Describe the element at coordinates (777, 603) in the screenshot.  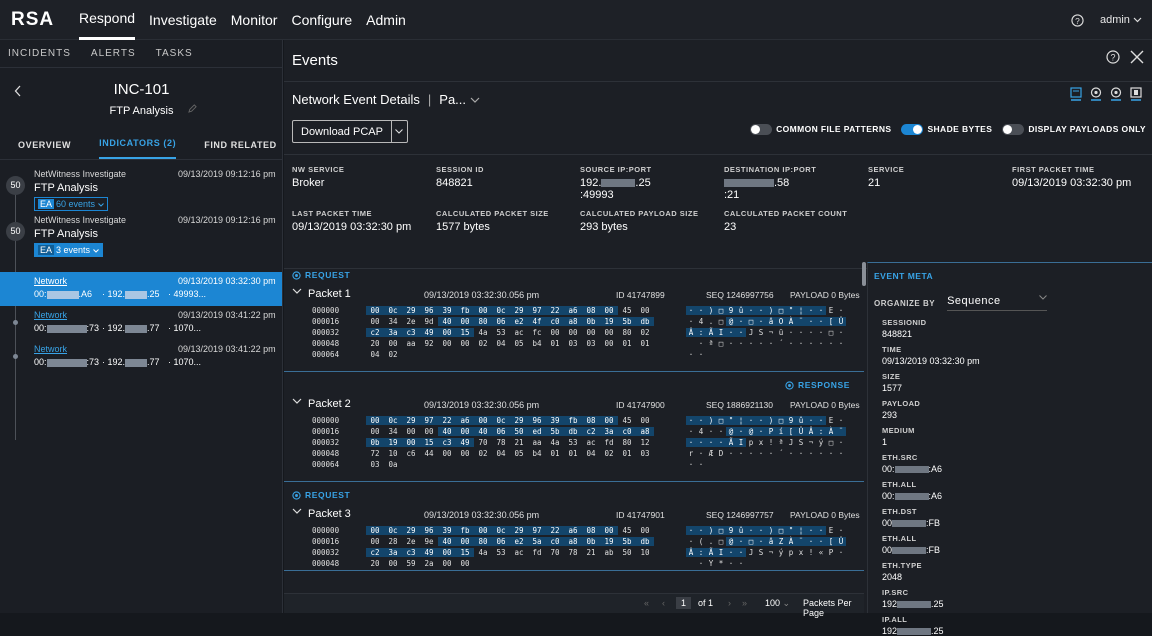
I see `page-size-select: 100 ⌄` at that location.